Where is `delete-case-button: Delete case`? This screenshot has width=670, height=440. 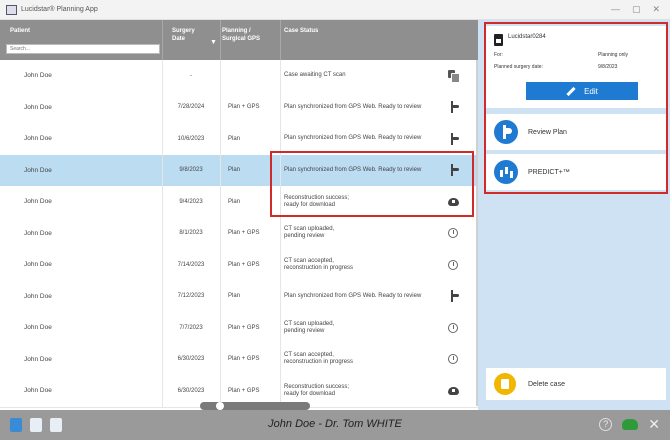 delete-case-button: Delete case is located at coordinates (576, 384).